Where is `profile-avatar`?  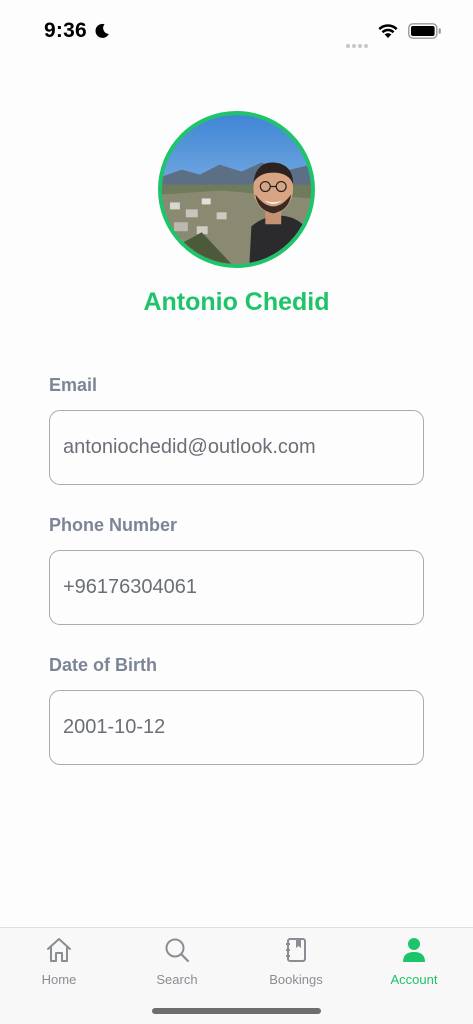
profile-avatar is located at coordinates (236, 189).